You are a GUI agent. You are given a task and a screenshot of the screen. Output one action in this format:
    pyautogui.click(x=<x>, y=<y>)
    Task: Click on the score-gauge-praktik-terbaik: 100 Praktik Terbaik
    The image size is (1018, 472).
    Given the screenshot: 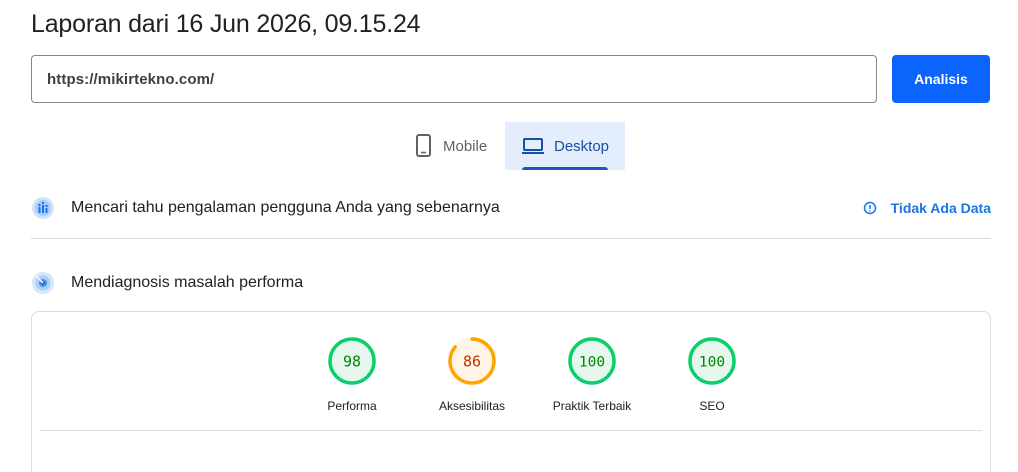 What is the action you would take?
    pyautogui.click(x=592, y=374)
    